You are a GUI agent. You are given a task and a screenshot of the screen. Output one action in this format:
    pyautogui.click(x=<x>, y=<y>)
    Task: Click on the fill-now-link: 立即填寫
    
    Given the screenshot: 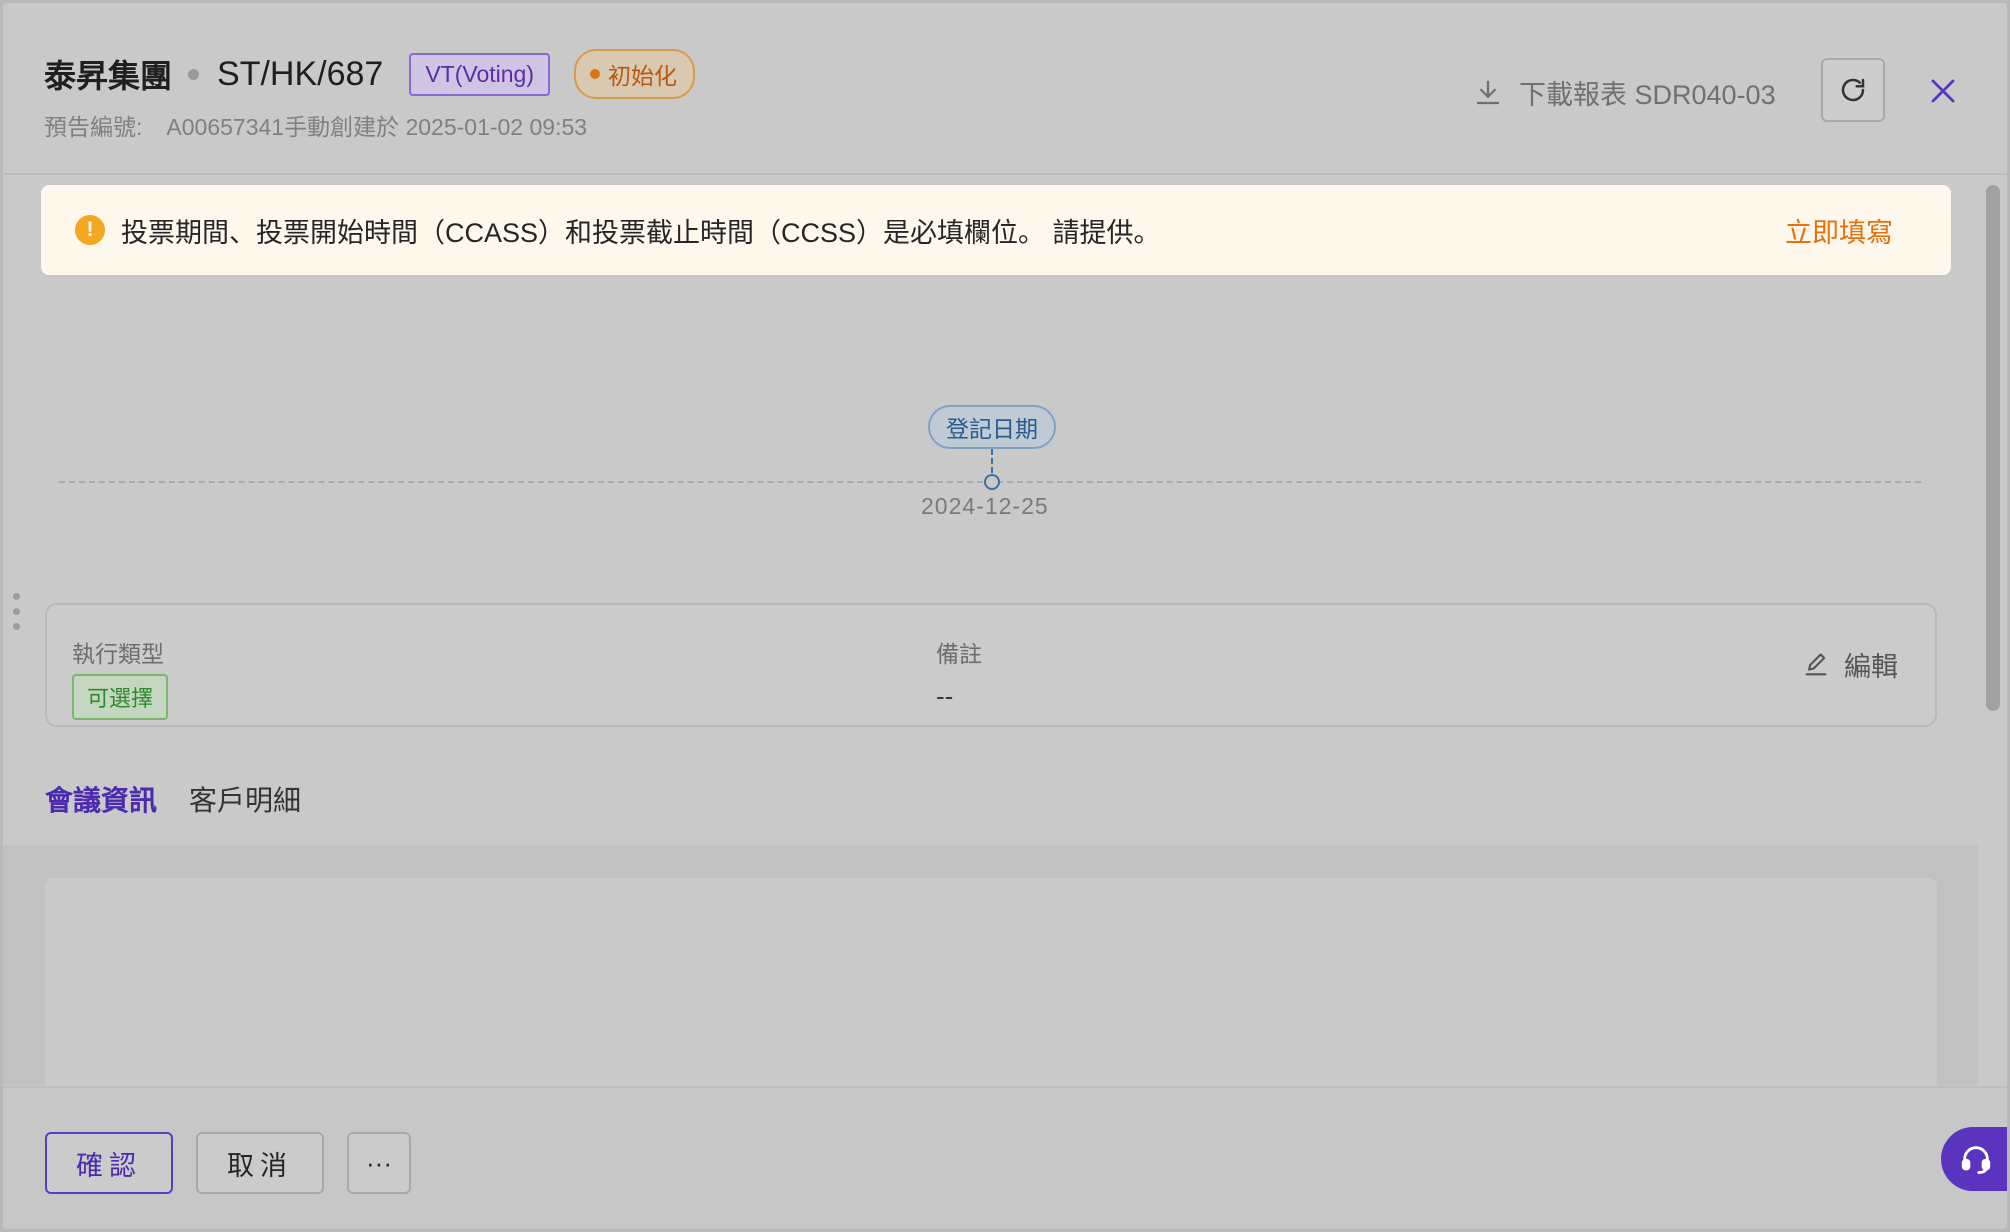 What is the action you would take?
    pyautogui.click(x=1839, y=230)
    